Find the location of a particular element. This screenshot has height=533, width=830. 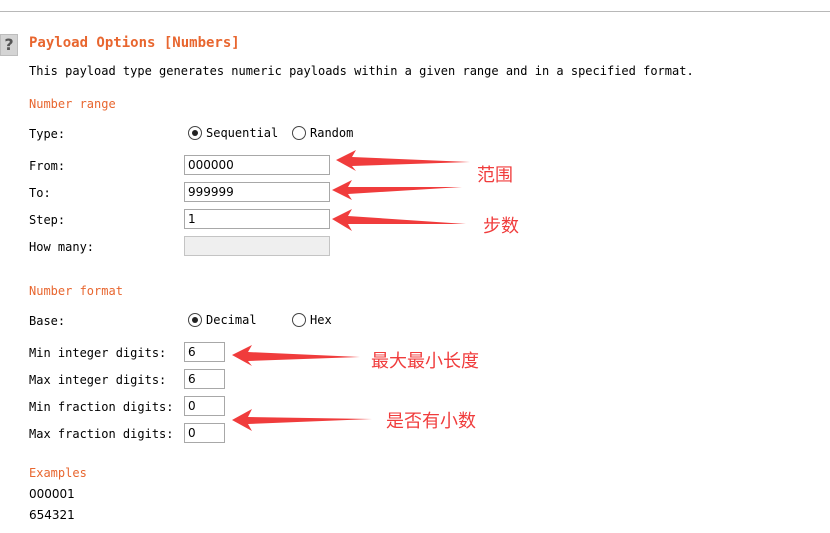

arrow-to-icon is located at coordinates (397, 190).